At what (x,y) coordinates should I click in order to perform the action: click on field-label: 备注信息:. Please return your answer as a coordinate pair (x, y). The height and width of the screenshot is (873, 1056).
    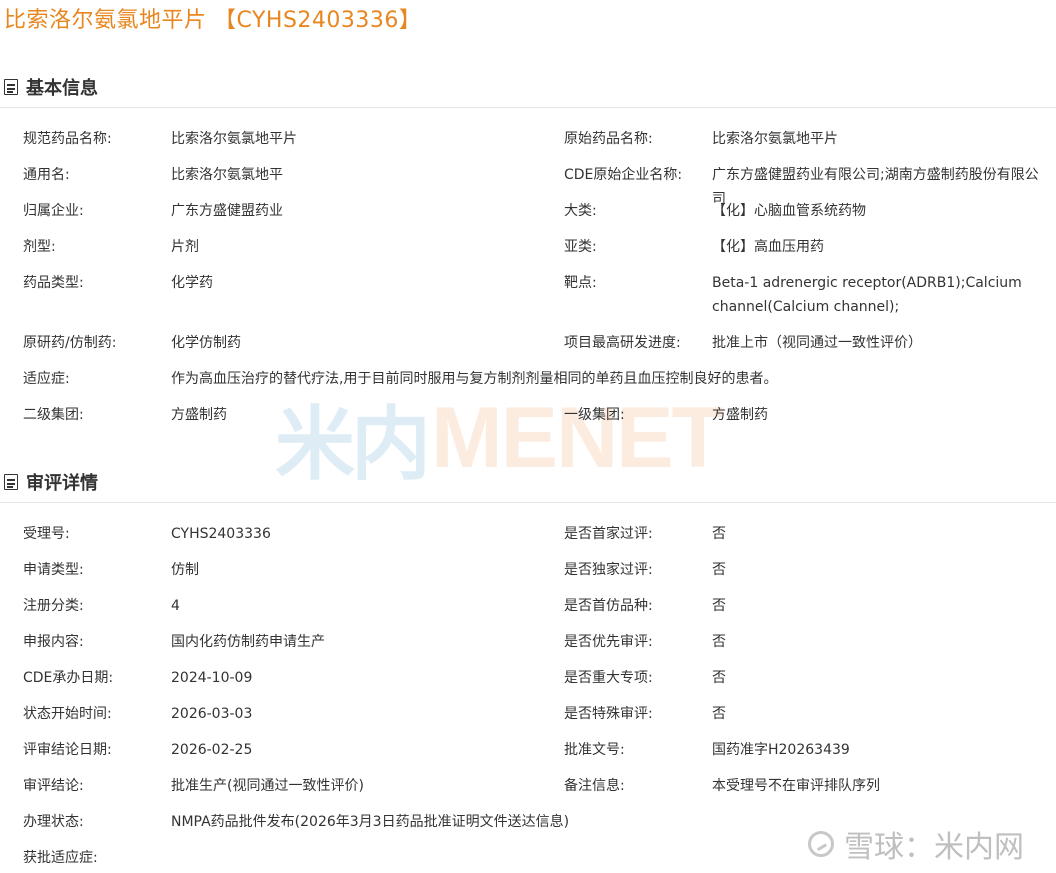
    Looking at the image, I should click on (594, 786).